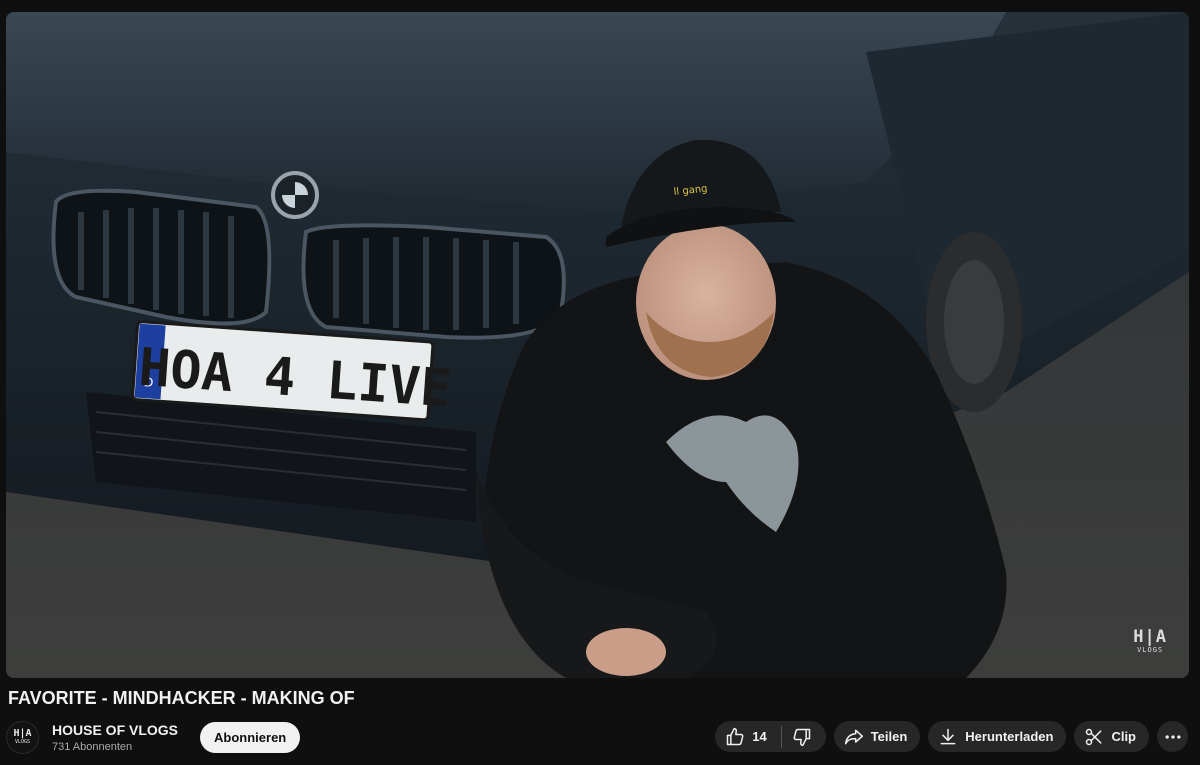  I want to click on avatar-sub-text: VLOGS, so click(22, 742).